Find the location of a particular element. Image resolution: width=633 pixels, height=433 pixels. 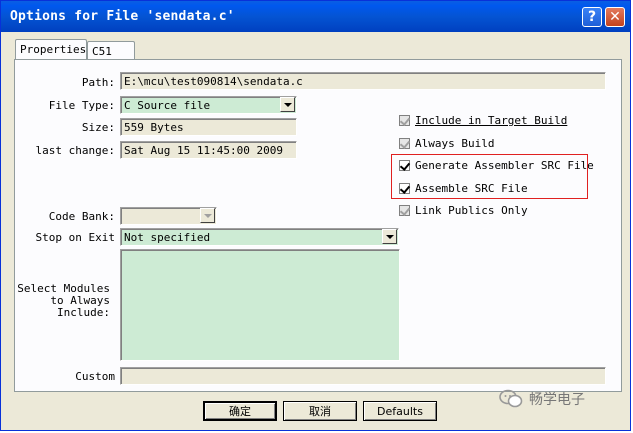

select-modules-label: Select Modules to Always Include: is located at coordinates (60, 301).